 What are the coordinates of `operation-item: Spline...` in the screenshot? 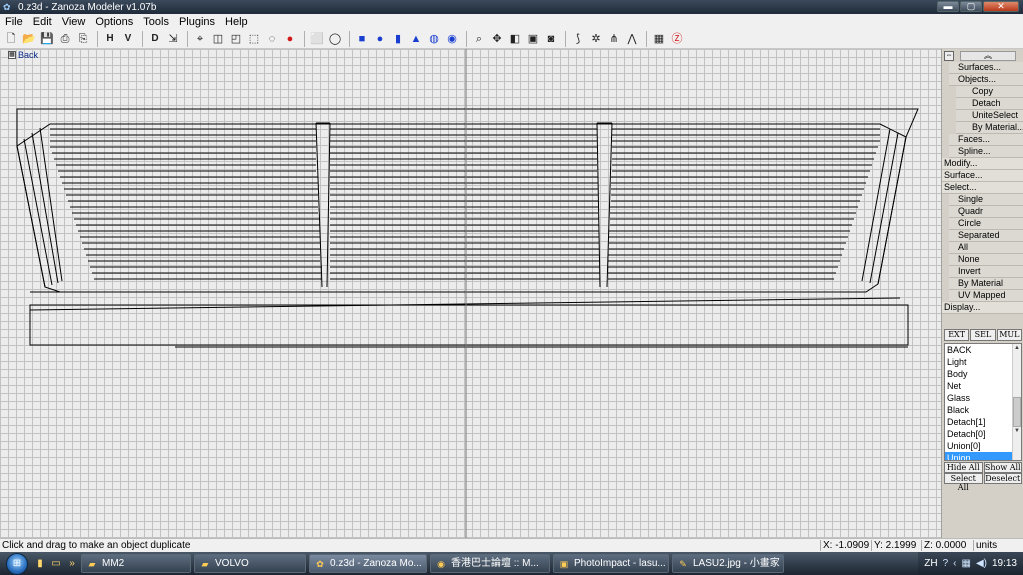 It's located at (986, 152).